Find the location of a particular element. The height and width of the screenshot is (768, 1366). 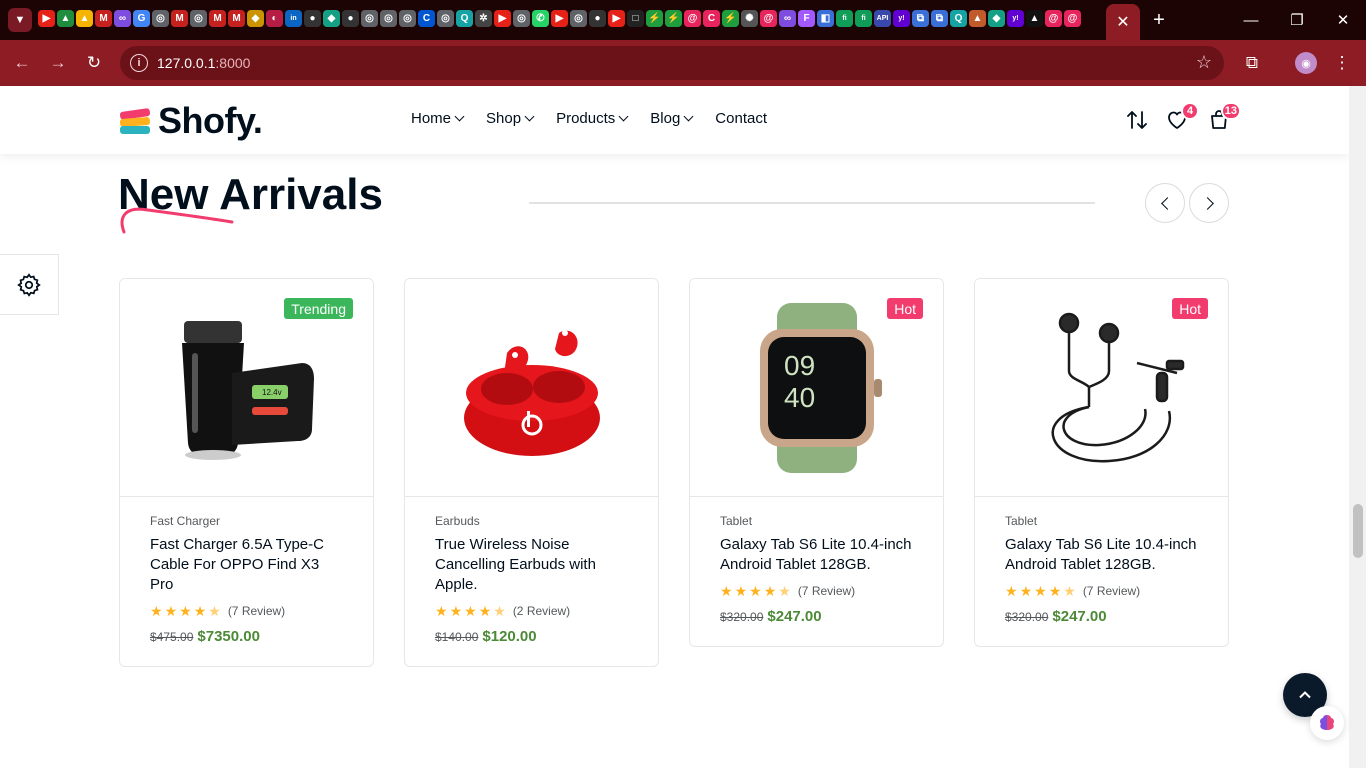

tab-search-button: ▼ is located at coordinates (20, 20).